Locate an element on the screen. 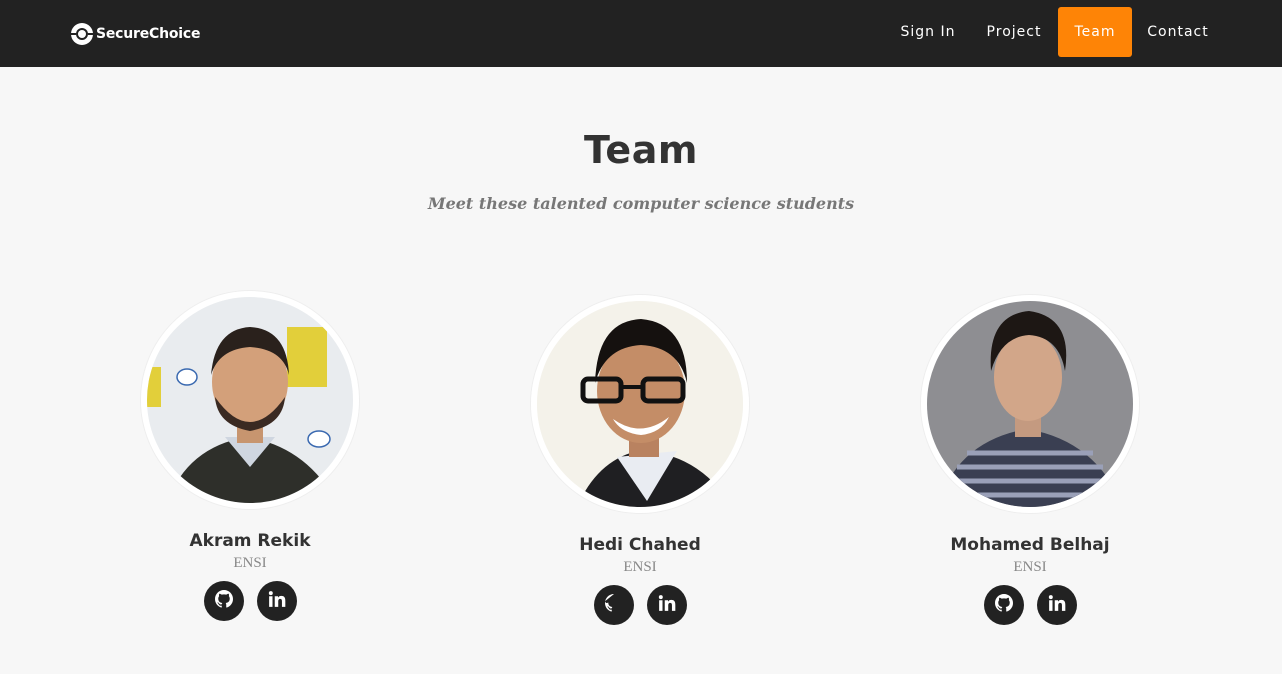  nav-contact: Contact is located at coordinates (1178, 32).